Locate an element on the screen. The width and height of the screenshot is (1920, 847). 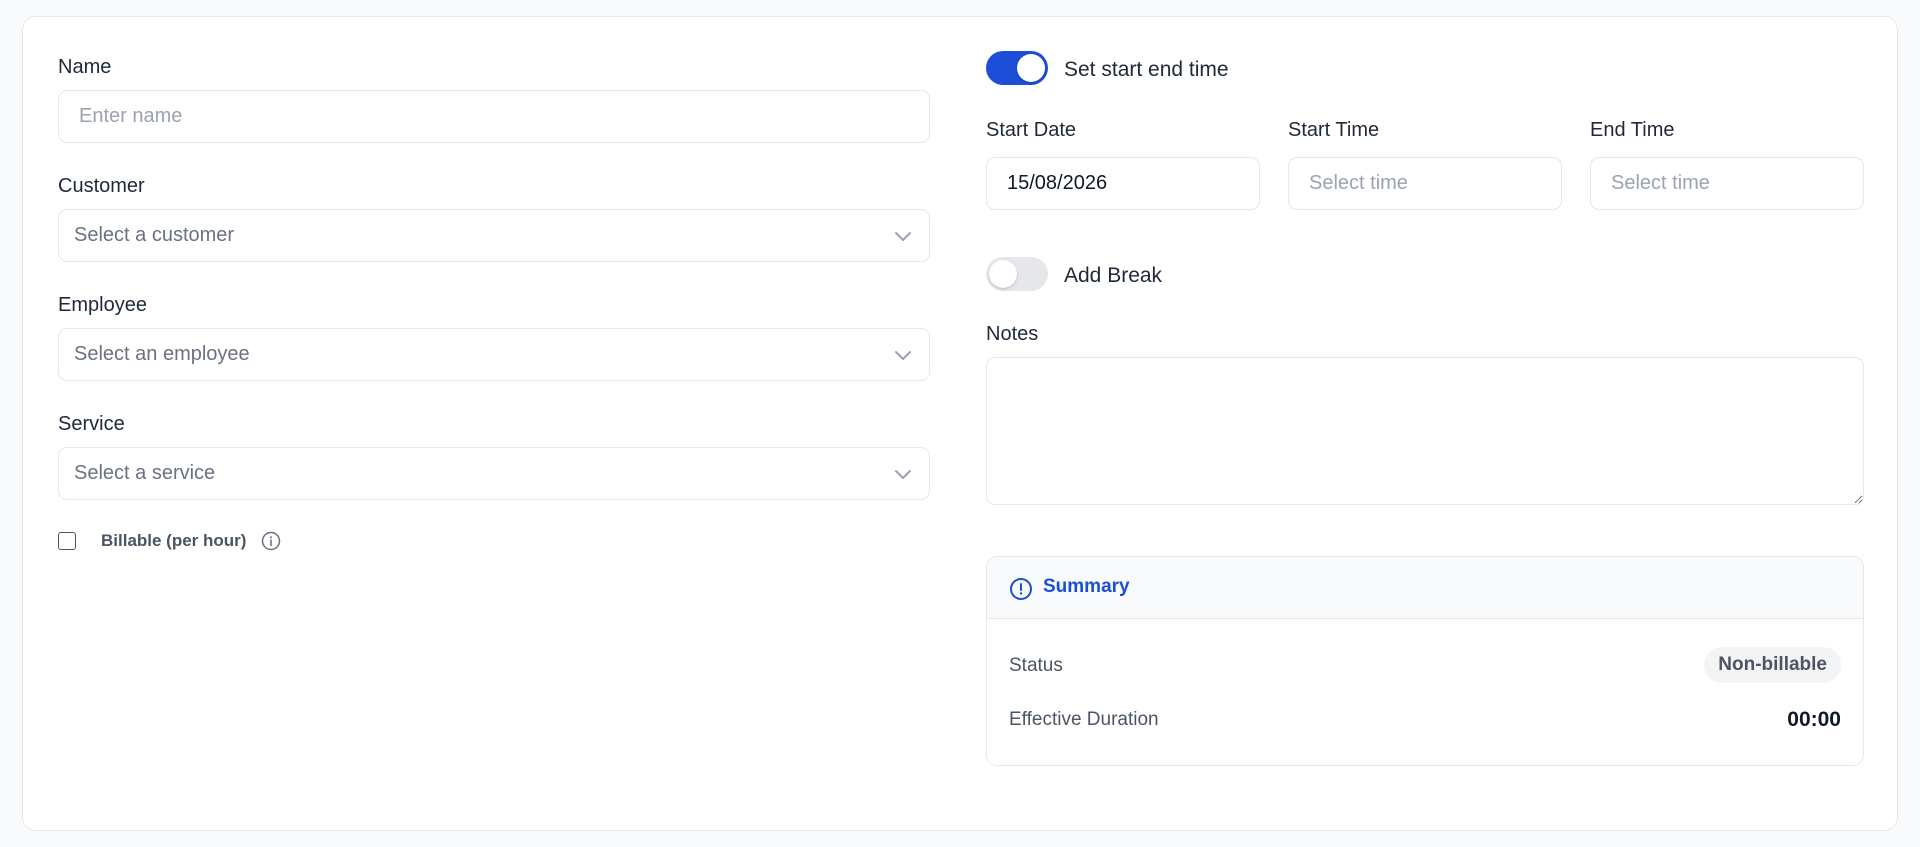
end-time-input: Select time is located at coordinates (1727, 183).